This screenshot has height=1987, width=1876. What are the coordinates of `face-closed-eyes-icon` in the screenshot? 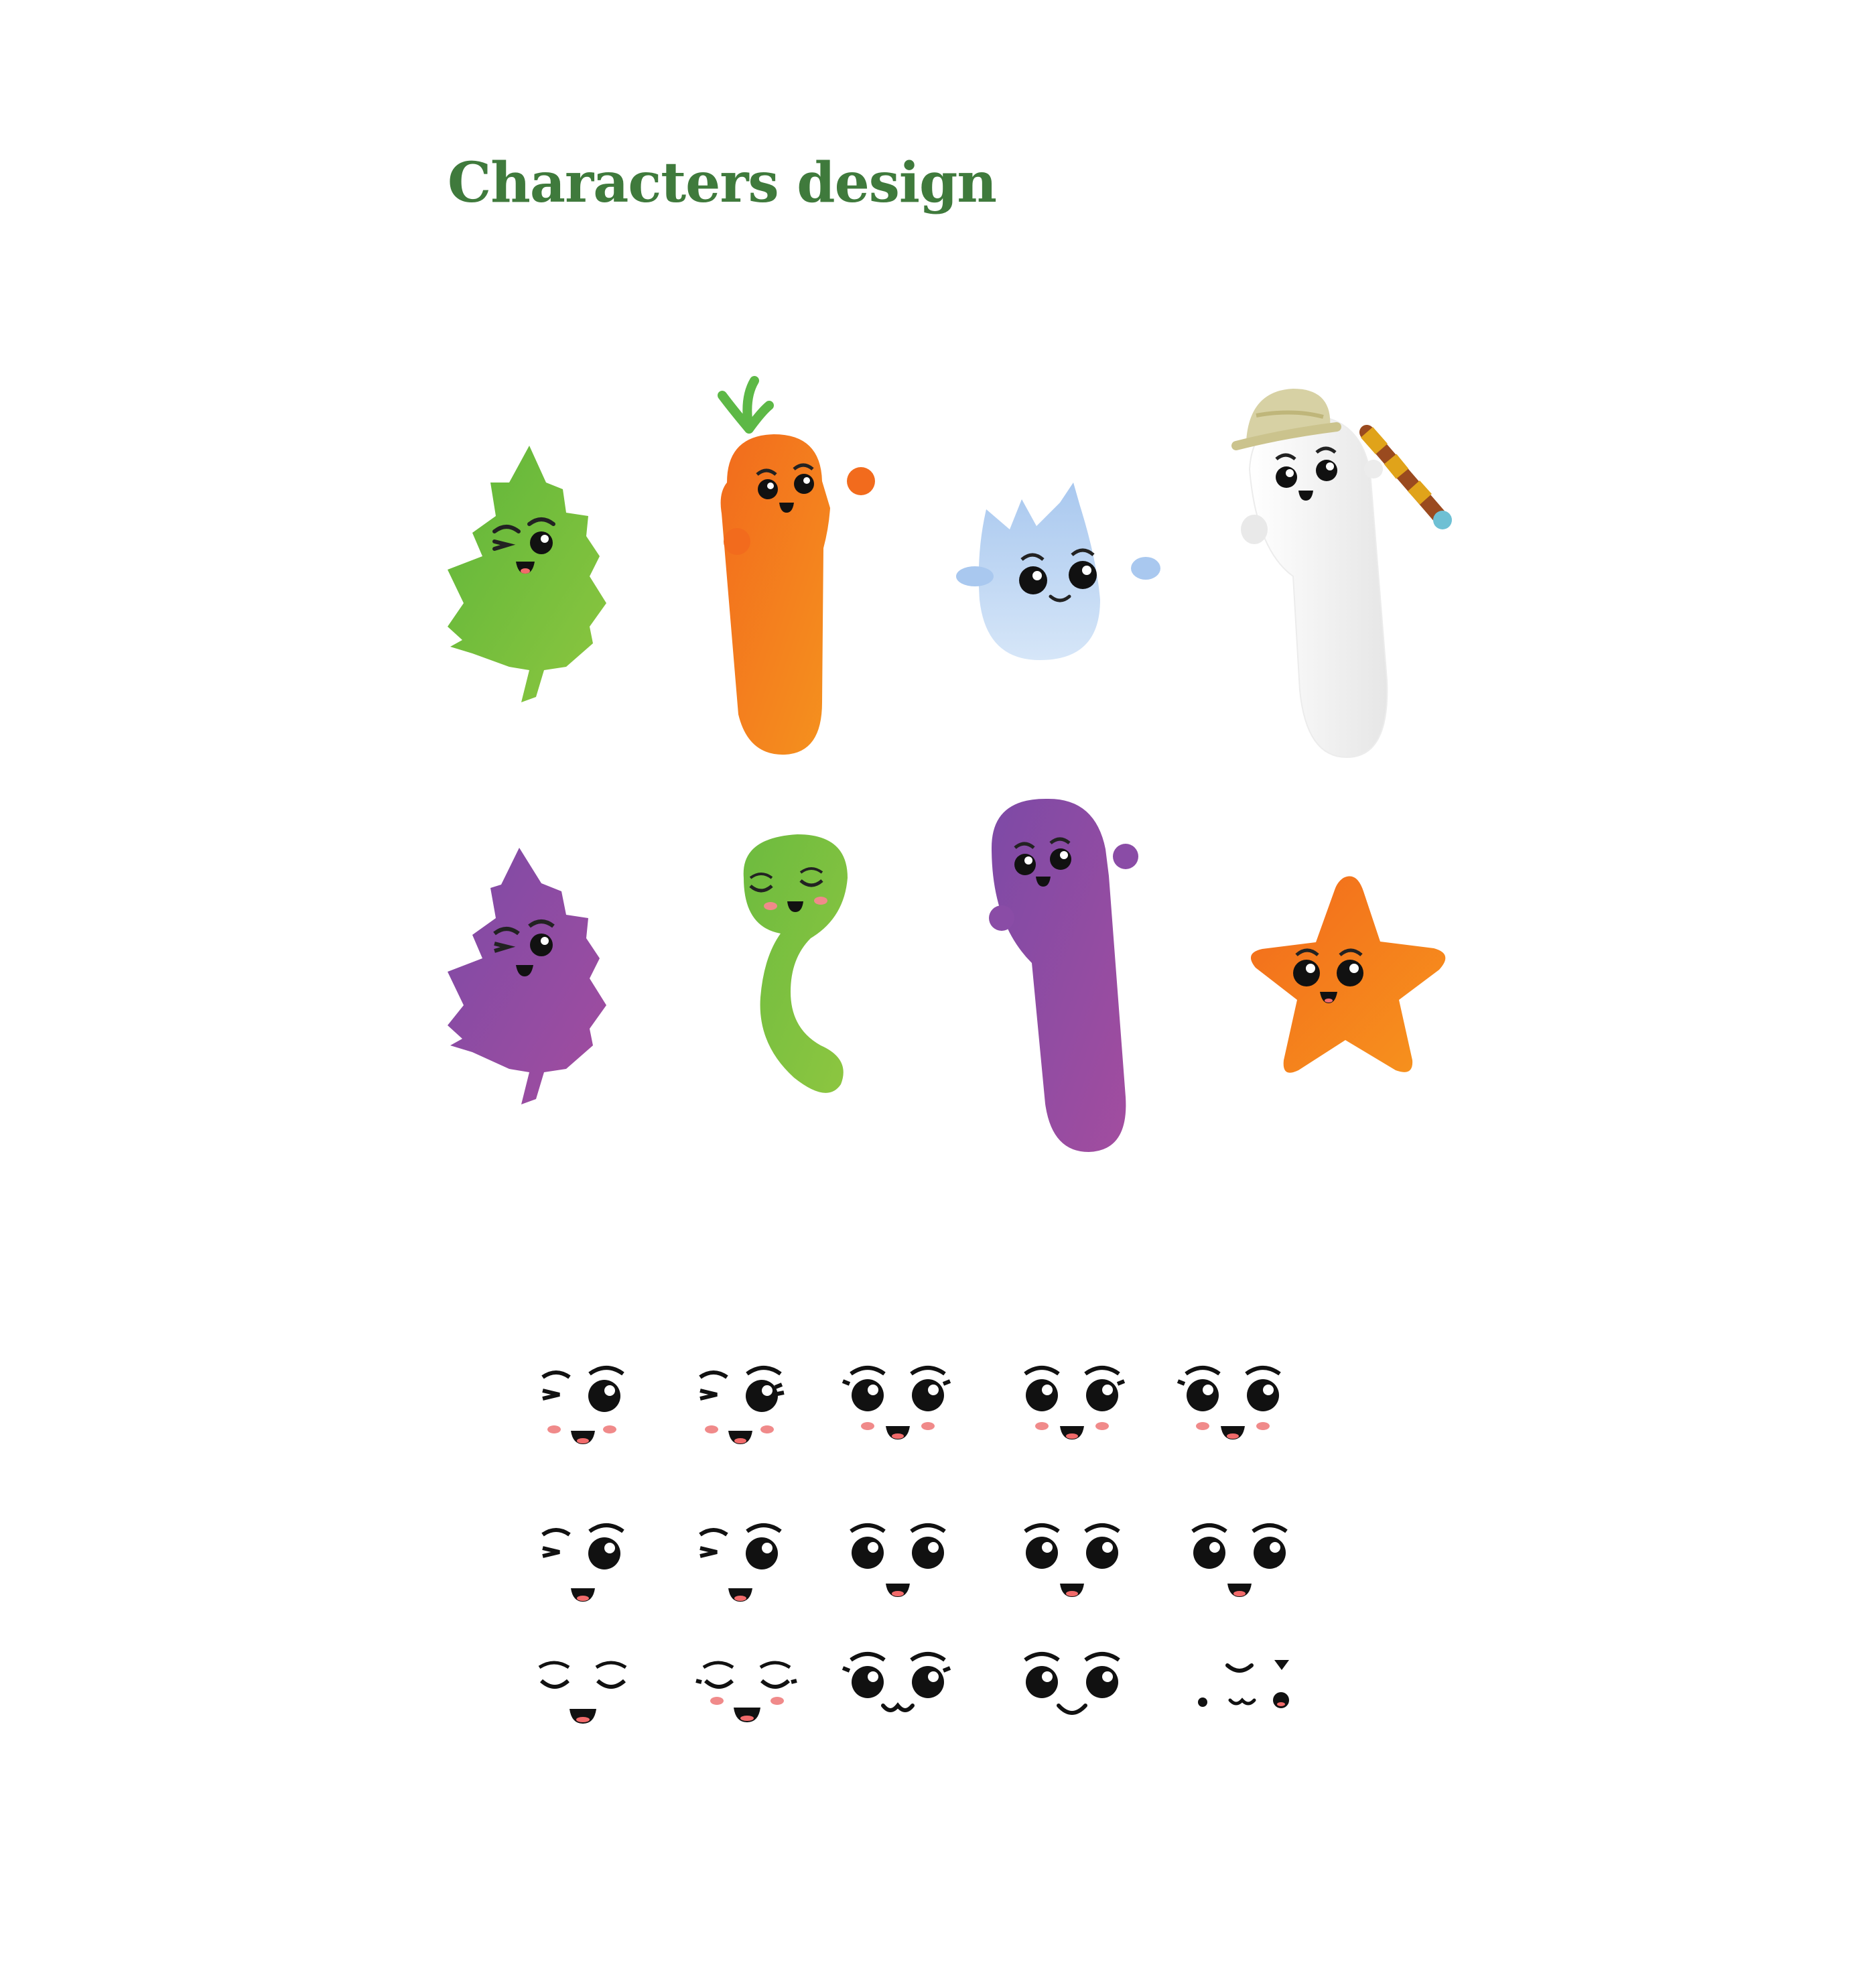 It's located at (583, 1692).